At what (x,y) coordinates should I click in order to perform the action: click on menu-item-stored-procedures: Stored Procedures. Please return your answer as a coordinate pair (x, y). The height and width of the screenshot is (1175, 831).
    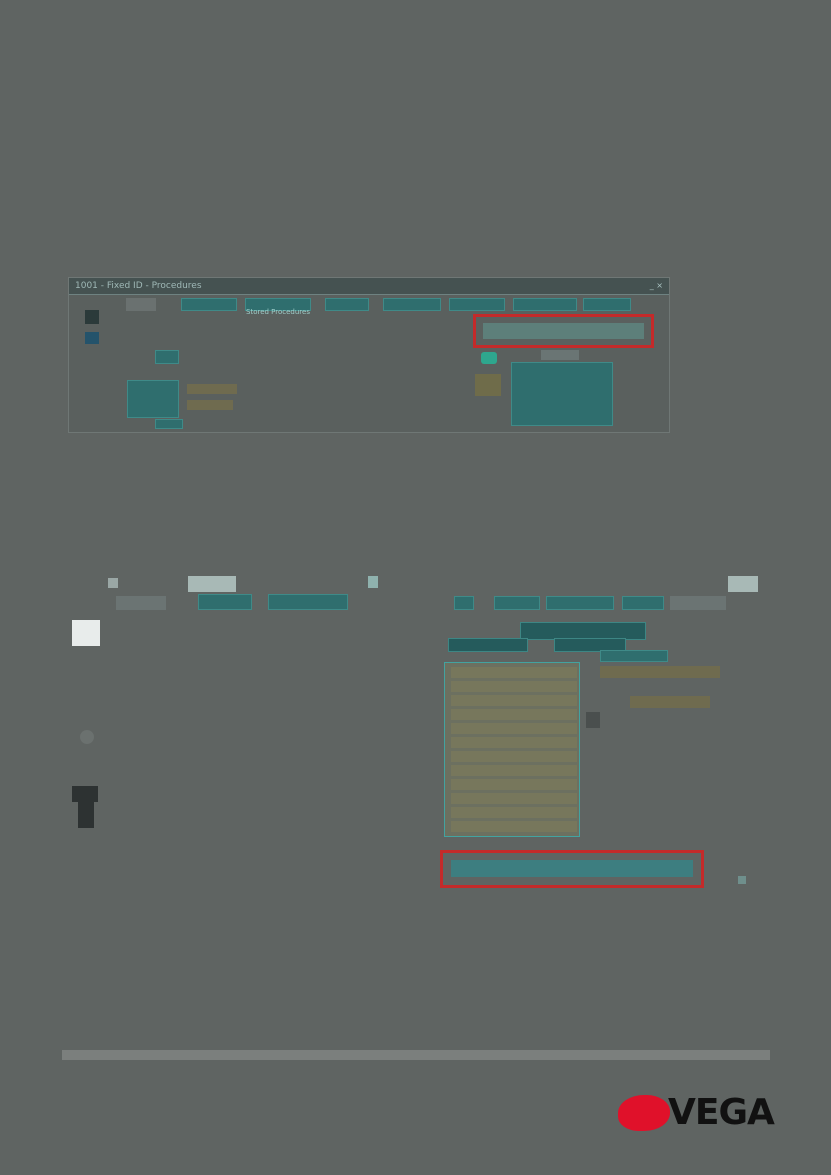
    Looking at the image, I should click on (278, 307).